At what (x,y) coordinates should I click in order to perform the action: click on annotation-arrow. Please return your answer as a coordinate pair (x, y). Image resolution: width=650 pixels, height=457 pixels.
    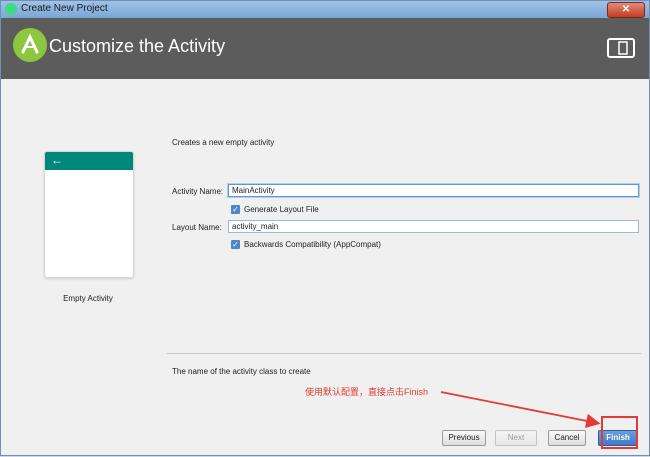
    Looking at the image, I should click on (520, 409).